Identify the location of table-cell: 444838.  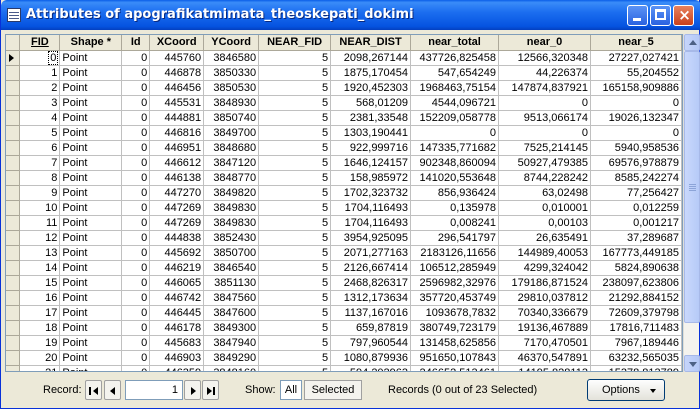
(177, 238).